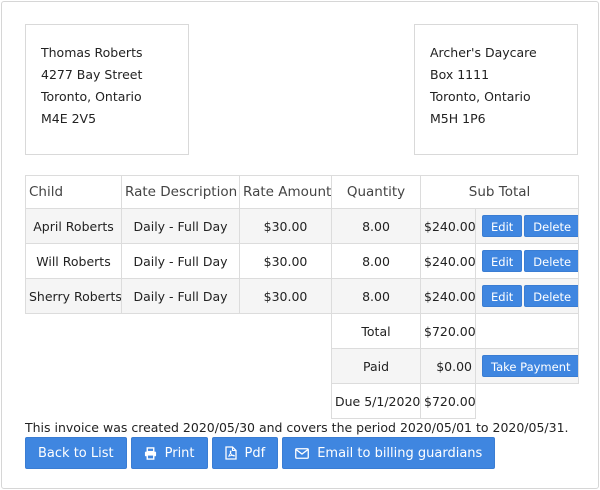 The height and width of the screenshot is (490, 600). I want to click on pdf-button: Pdf, so click(245, 453).